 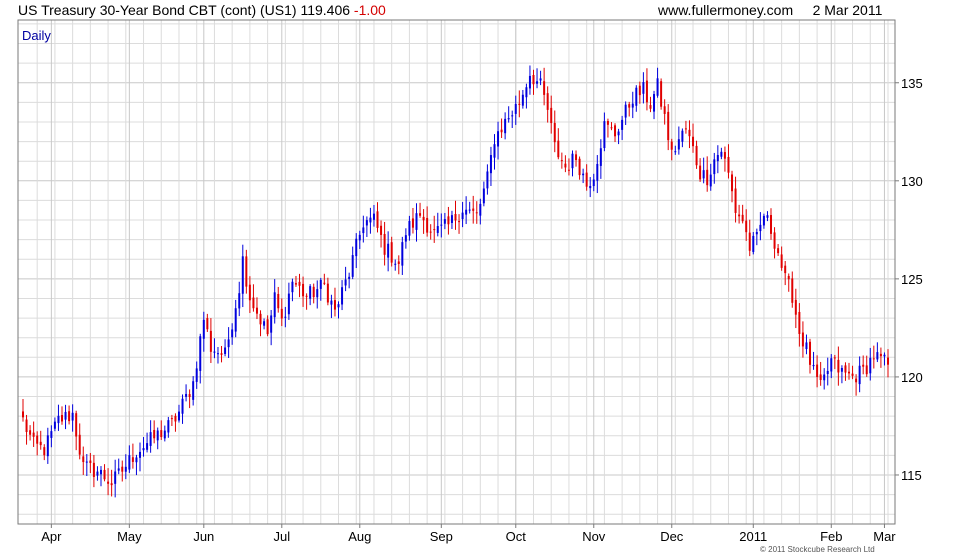 I want to click on x-tick-label: Oct, so click(x=516, y=536).